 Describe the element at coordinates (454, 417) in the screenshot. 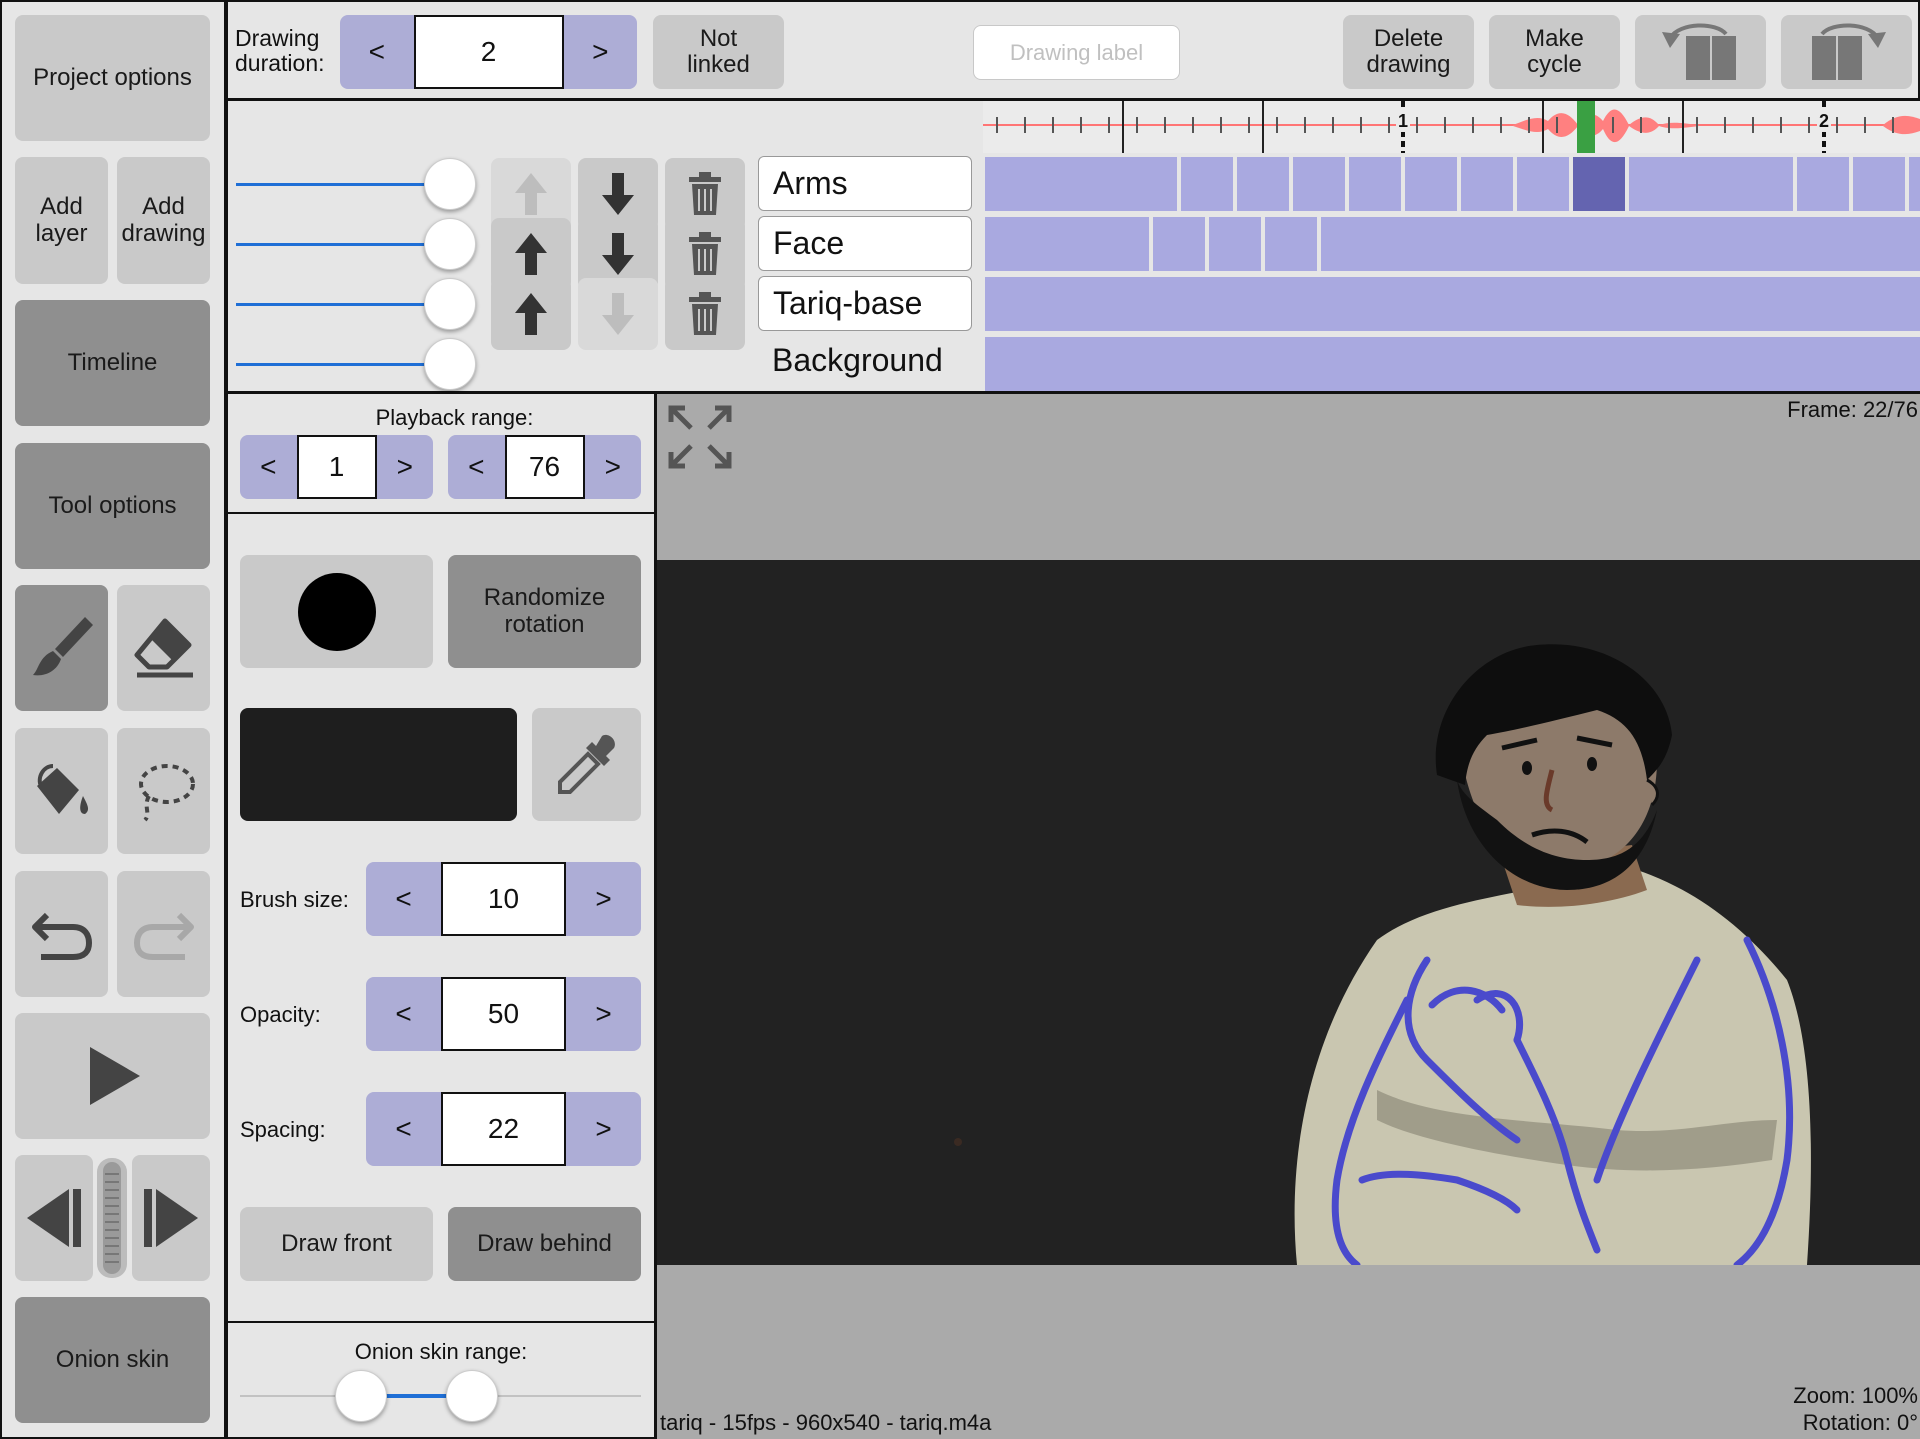

I see `playback-range-label: Playback range:` at that location.